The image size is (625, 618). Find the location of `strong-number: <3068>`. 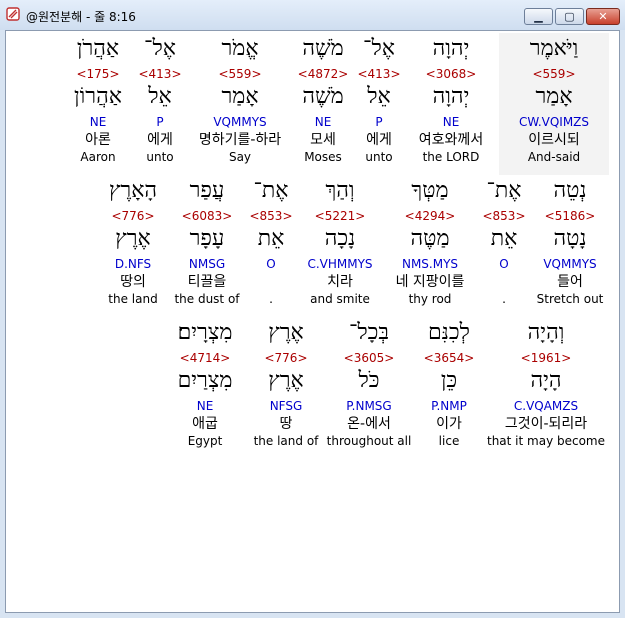

strong-number: <3068> is located at coordinates (451, 74).